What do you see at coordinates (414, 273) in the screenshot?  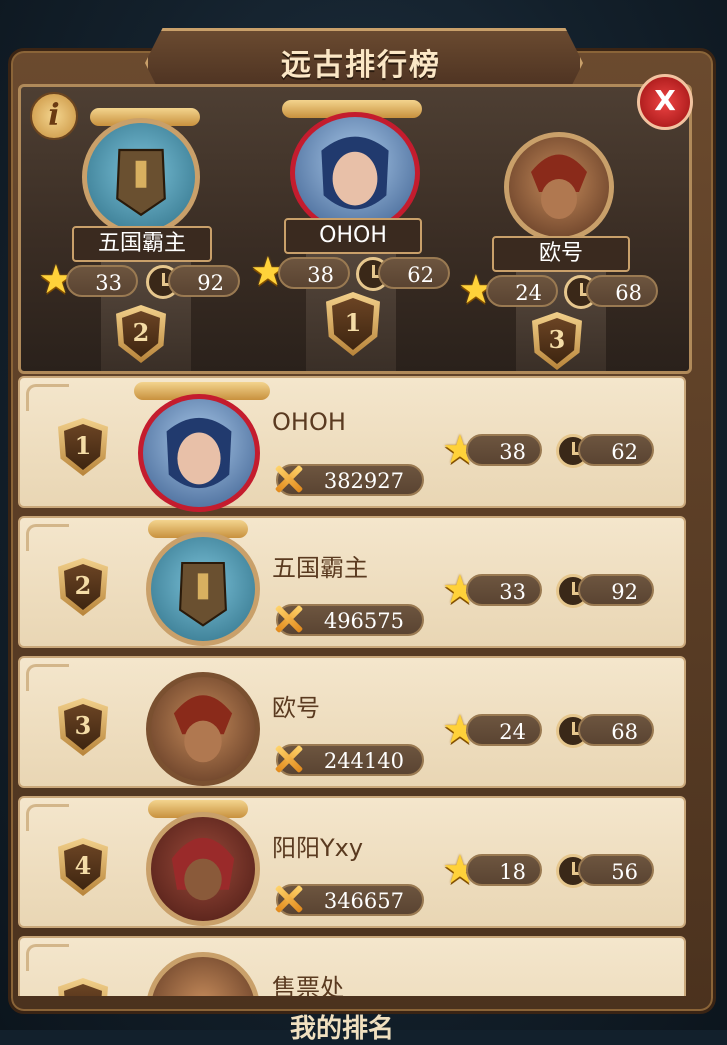 I see `podium-time-1: 62` at bounding box center [414, 273].